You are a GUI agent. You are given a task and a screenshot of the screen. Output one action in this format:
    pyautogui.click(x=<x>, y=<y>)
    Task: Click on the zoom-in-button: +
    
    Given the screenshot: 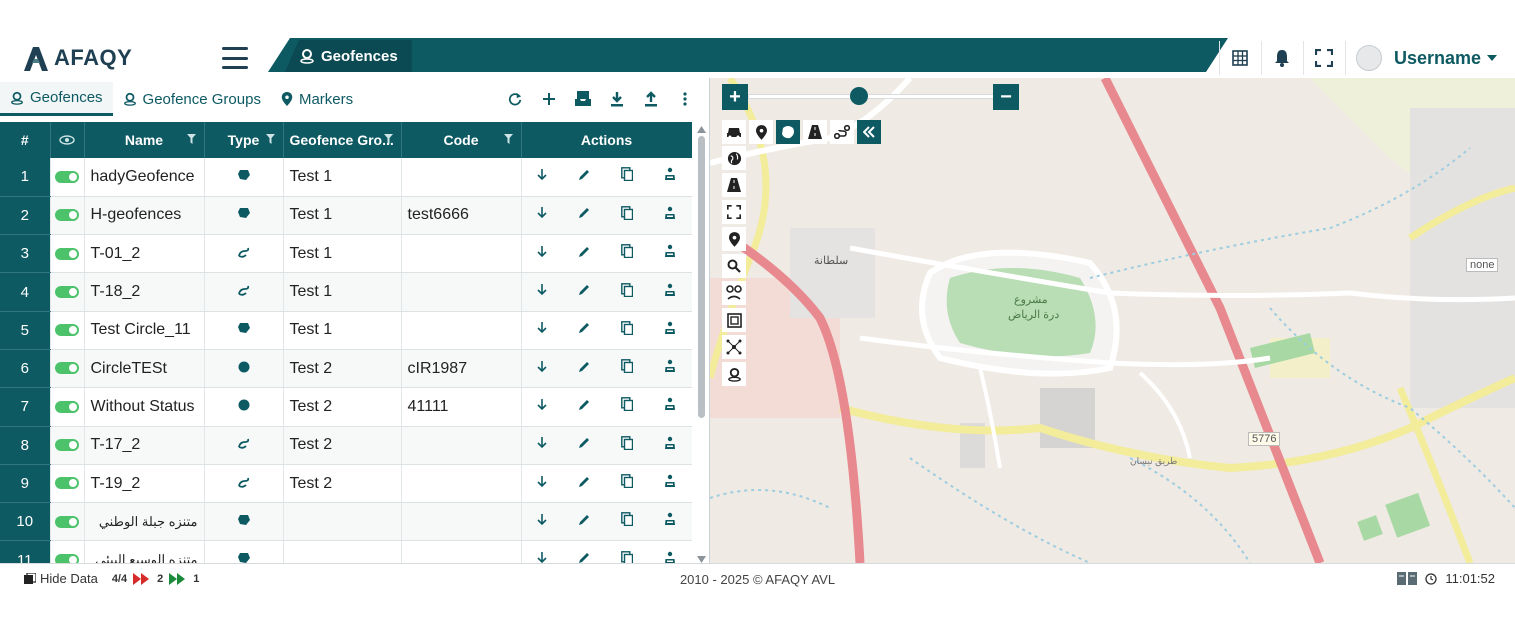 What is the action you would take?
    pyautogui.click(x=735, y=97)
    